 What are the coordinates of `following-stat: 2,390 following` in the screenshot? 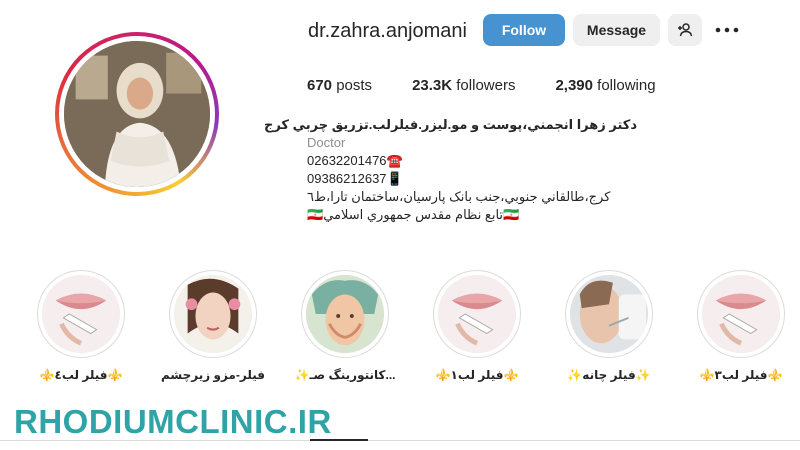 It's located at (605, 85).